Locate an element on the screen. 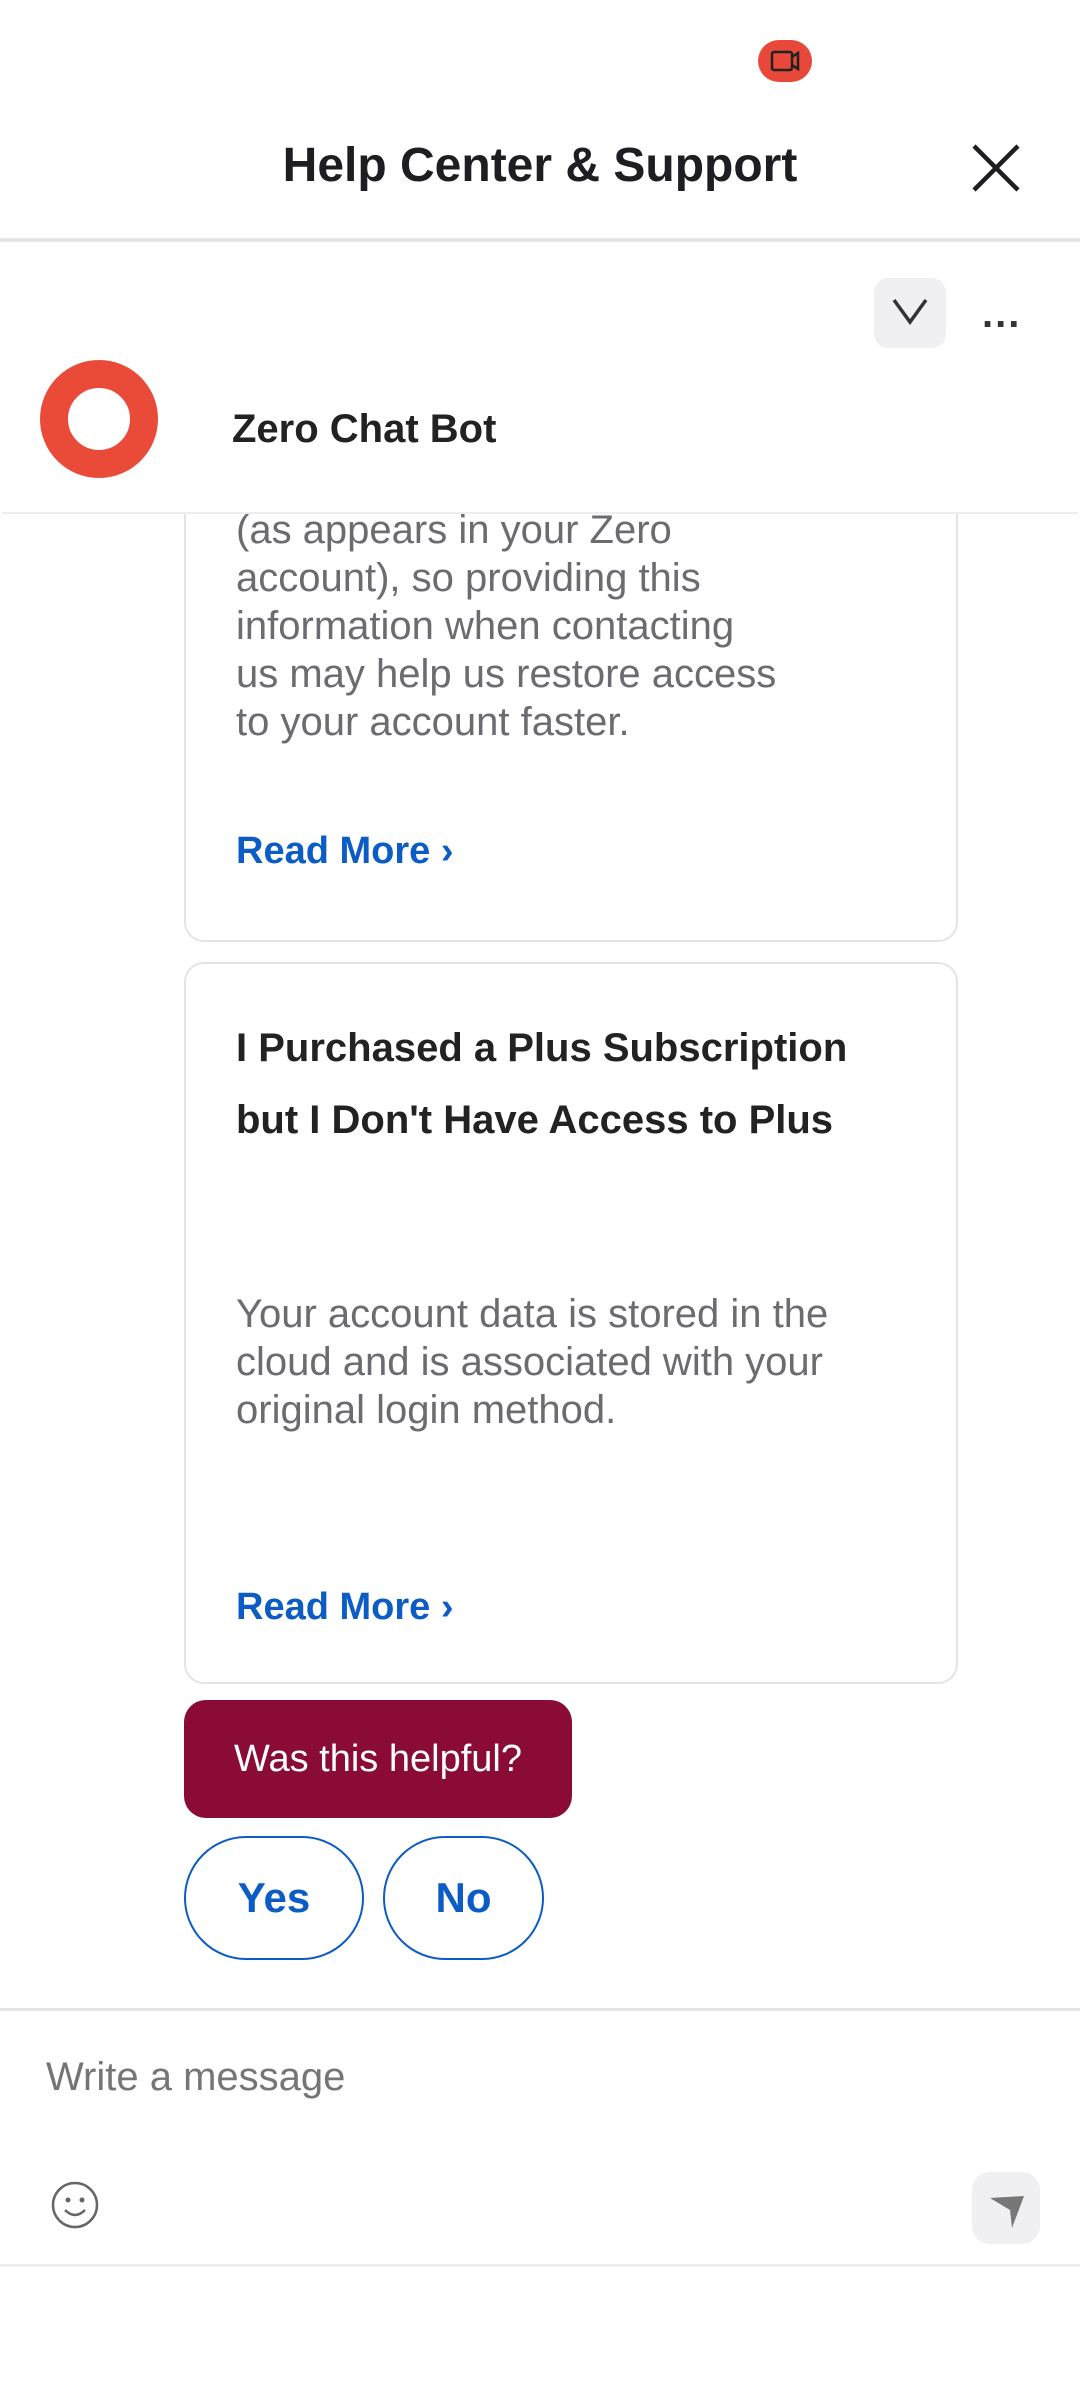 The width and height of the screenshot is (1080, 2400). page-title: Help Center & Support is located at coordinates (540, 165).